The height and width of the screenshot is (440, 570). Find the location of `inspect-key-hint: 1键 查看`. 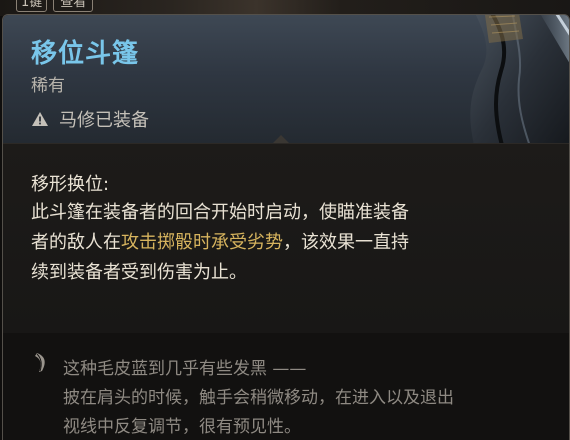

inspect-key-hint: 1键 查看 is located at coordinates (55, 6).